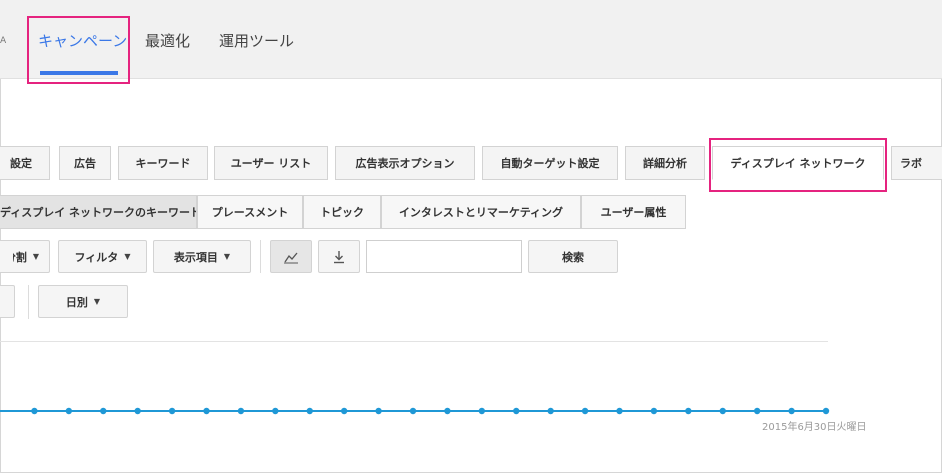 The width and height of the screenshot is (942, 473). What do you see at coordinates (250, 212) in the screenshot?
I see `subtab-placements: プレースメント` at bounding box center [250, 212].